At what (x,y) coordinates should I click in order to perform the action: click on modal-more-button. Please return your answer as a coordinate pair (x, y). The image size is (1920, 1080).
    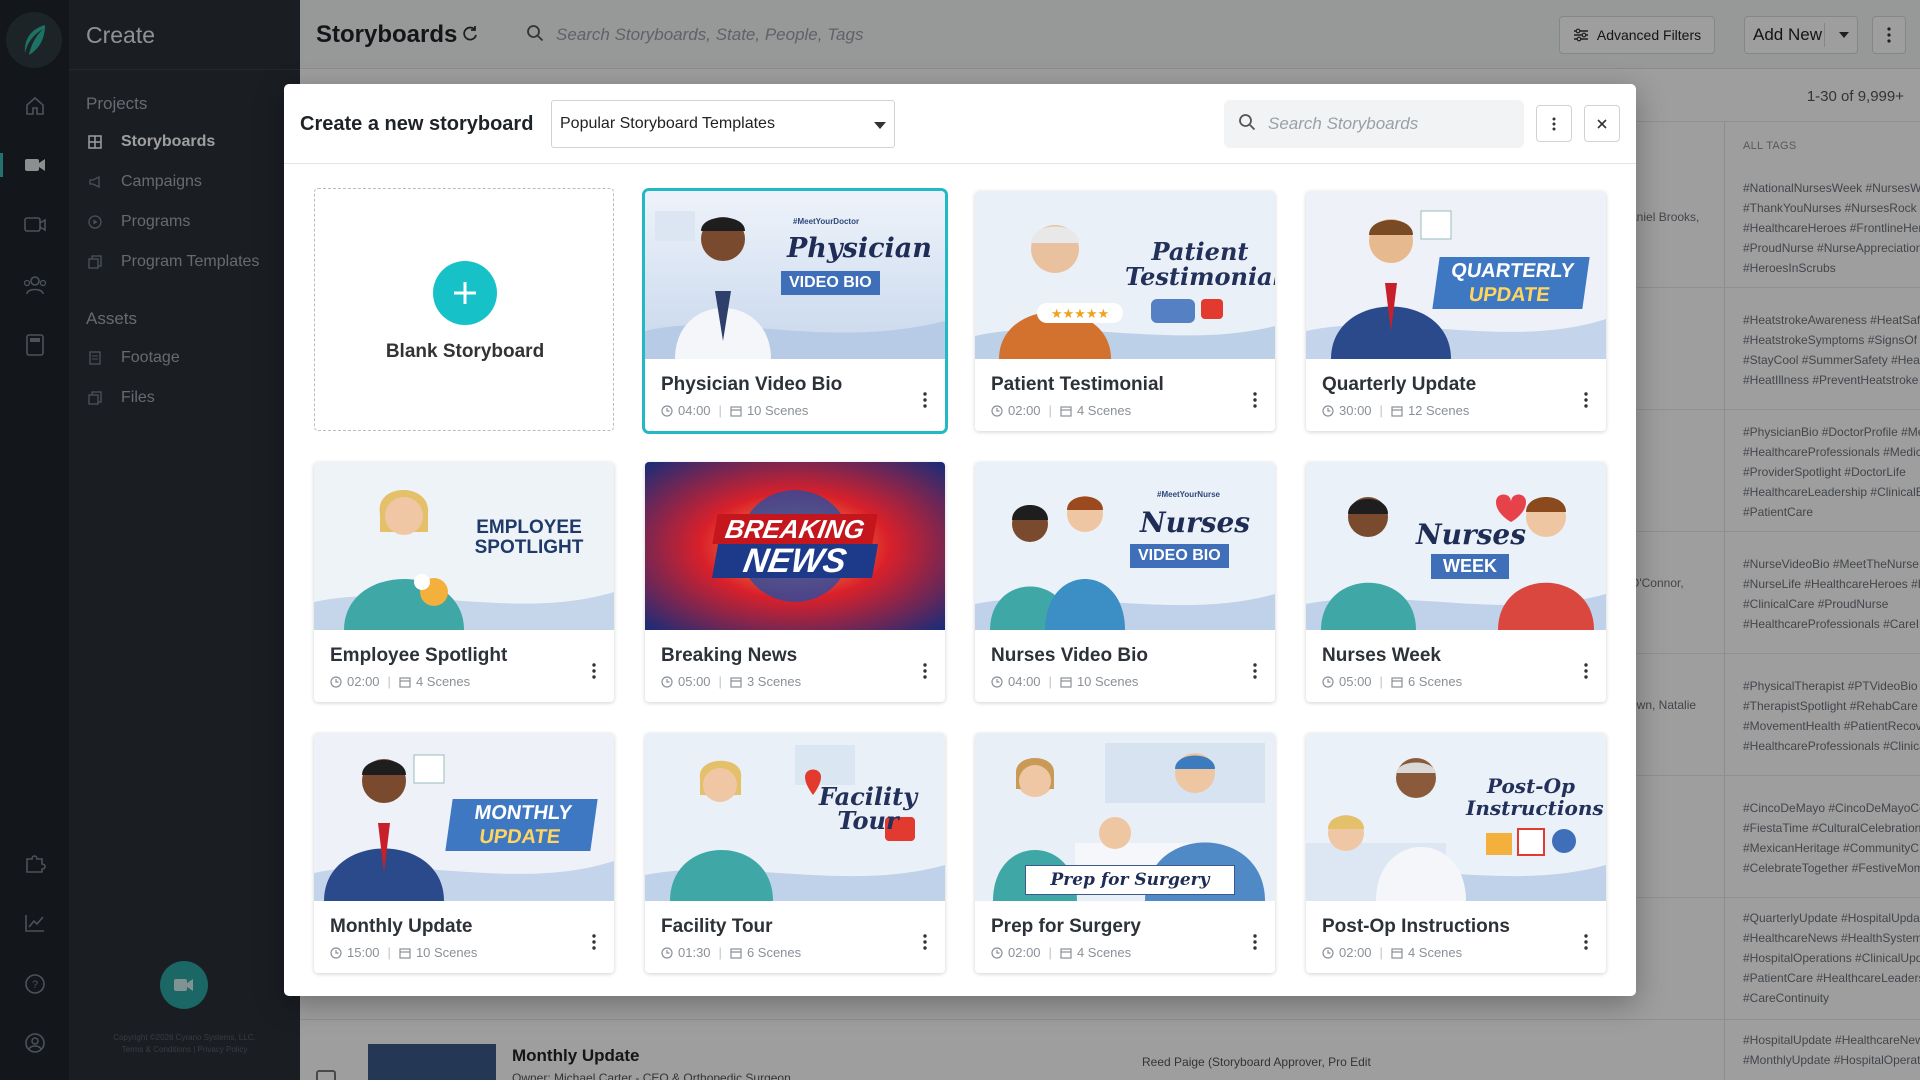
    Looking at the image, I should click on (1554, 123).